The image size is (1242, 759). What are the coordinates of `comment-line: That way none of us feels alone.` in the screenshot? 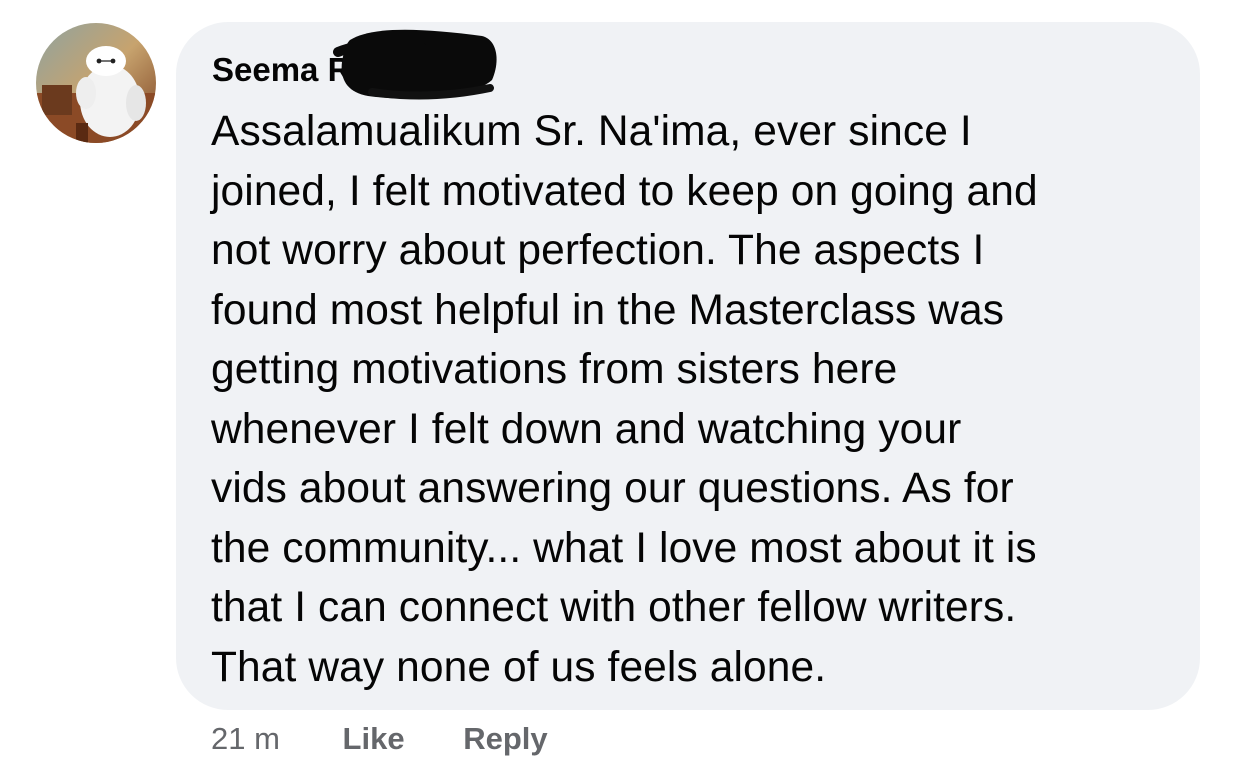 It's located at (519, 667).